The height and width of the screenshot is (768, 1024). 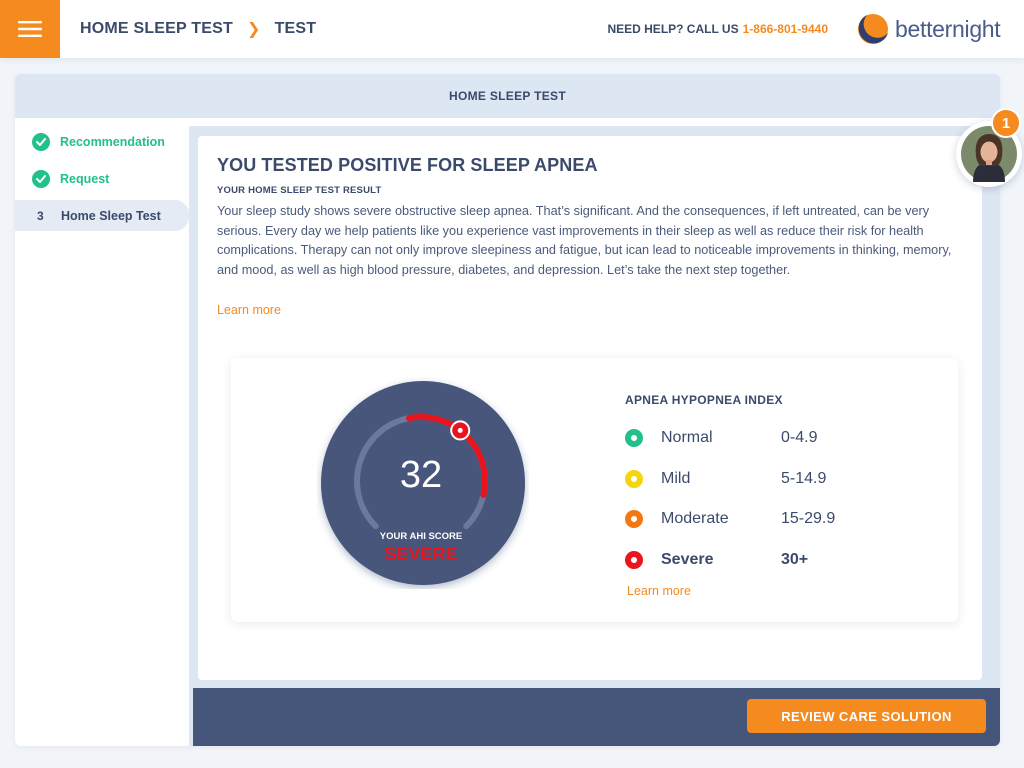 What do you see at coordinates (808, 519) in the screenshot?
I see `legend-range: 15-29.9` at bounding box center [808, 519].